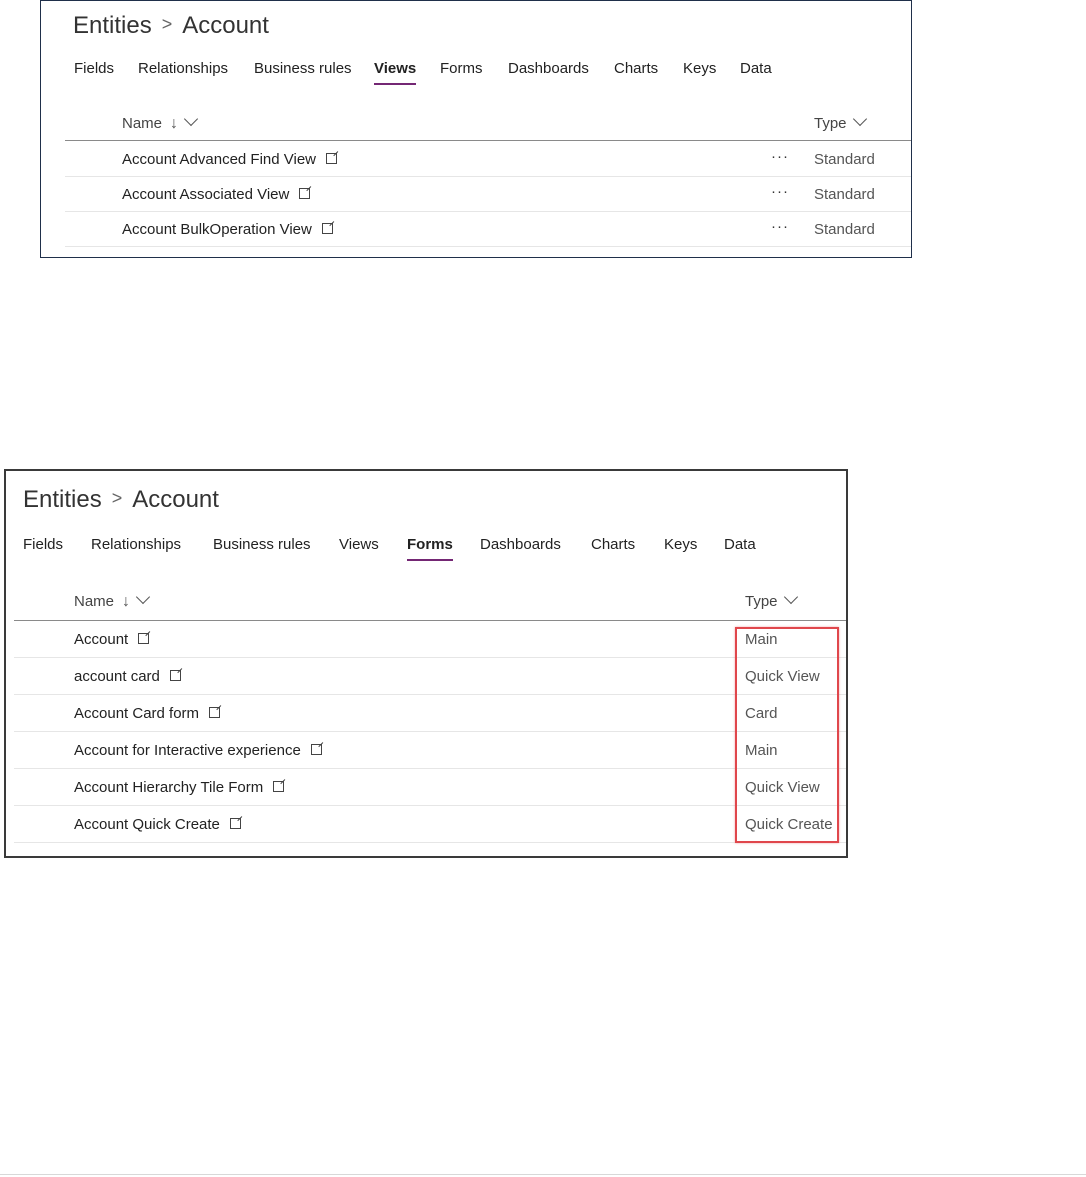  I want to click on table-row: Account BulkOperation View, so click(227, 229).